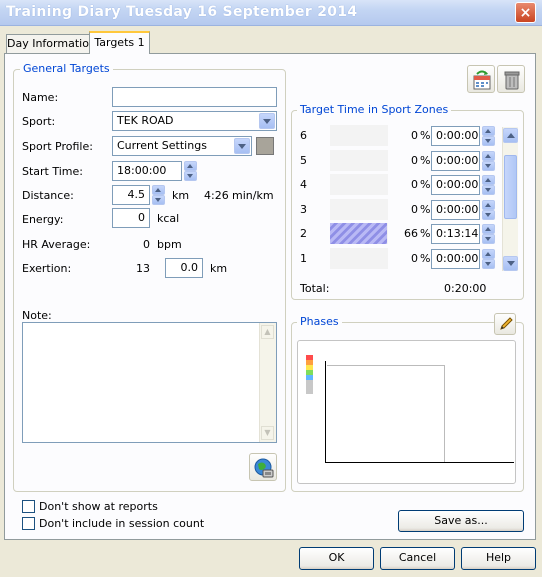 This screenshot has height=577, width=542. Describe the element at coordinates (319, 321) in the screenshot. I see `phases-legend: Phases` at that location.